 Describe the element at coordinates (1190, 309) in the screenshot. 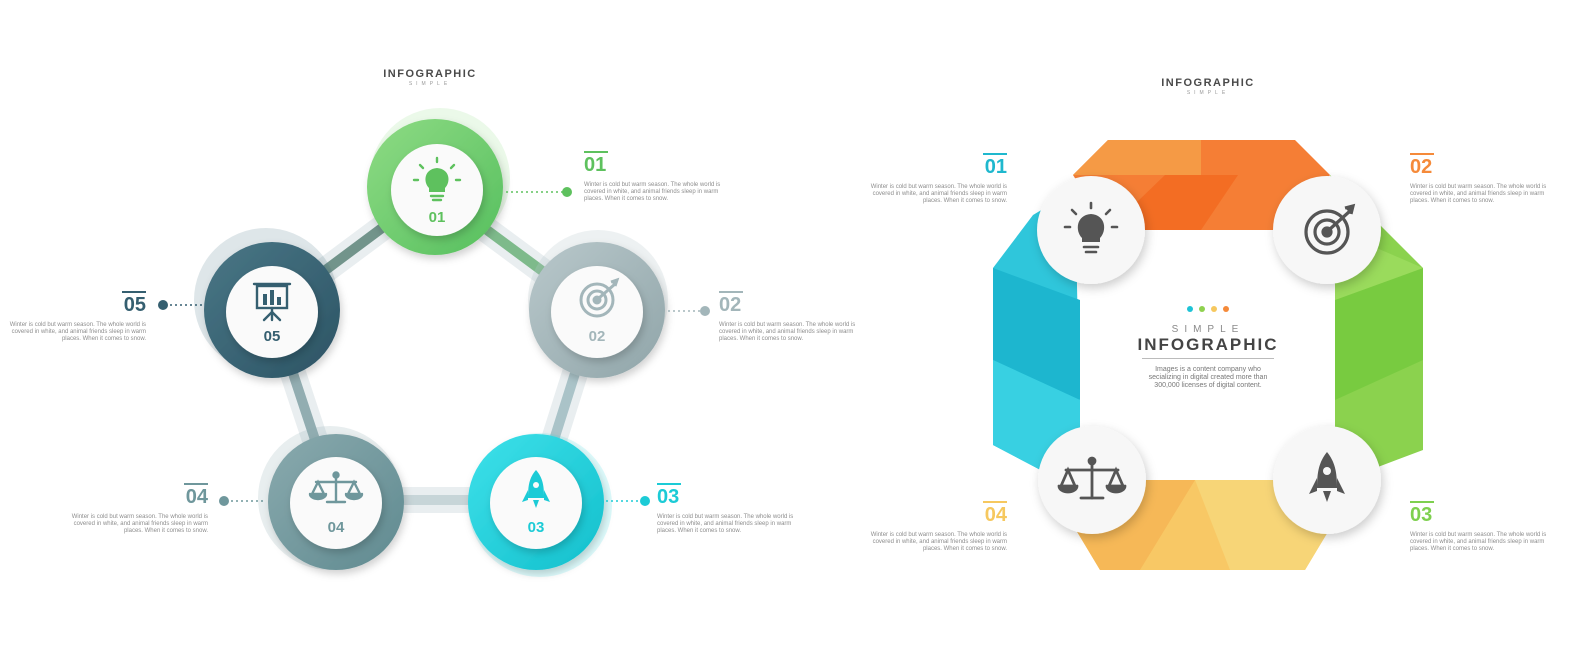

I see `dot-cyan` at that location.